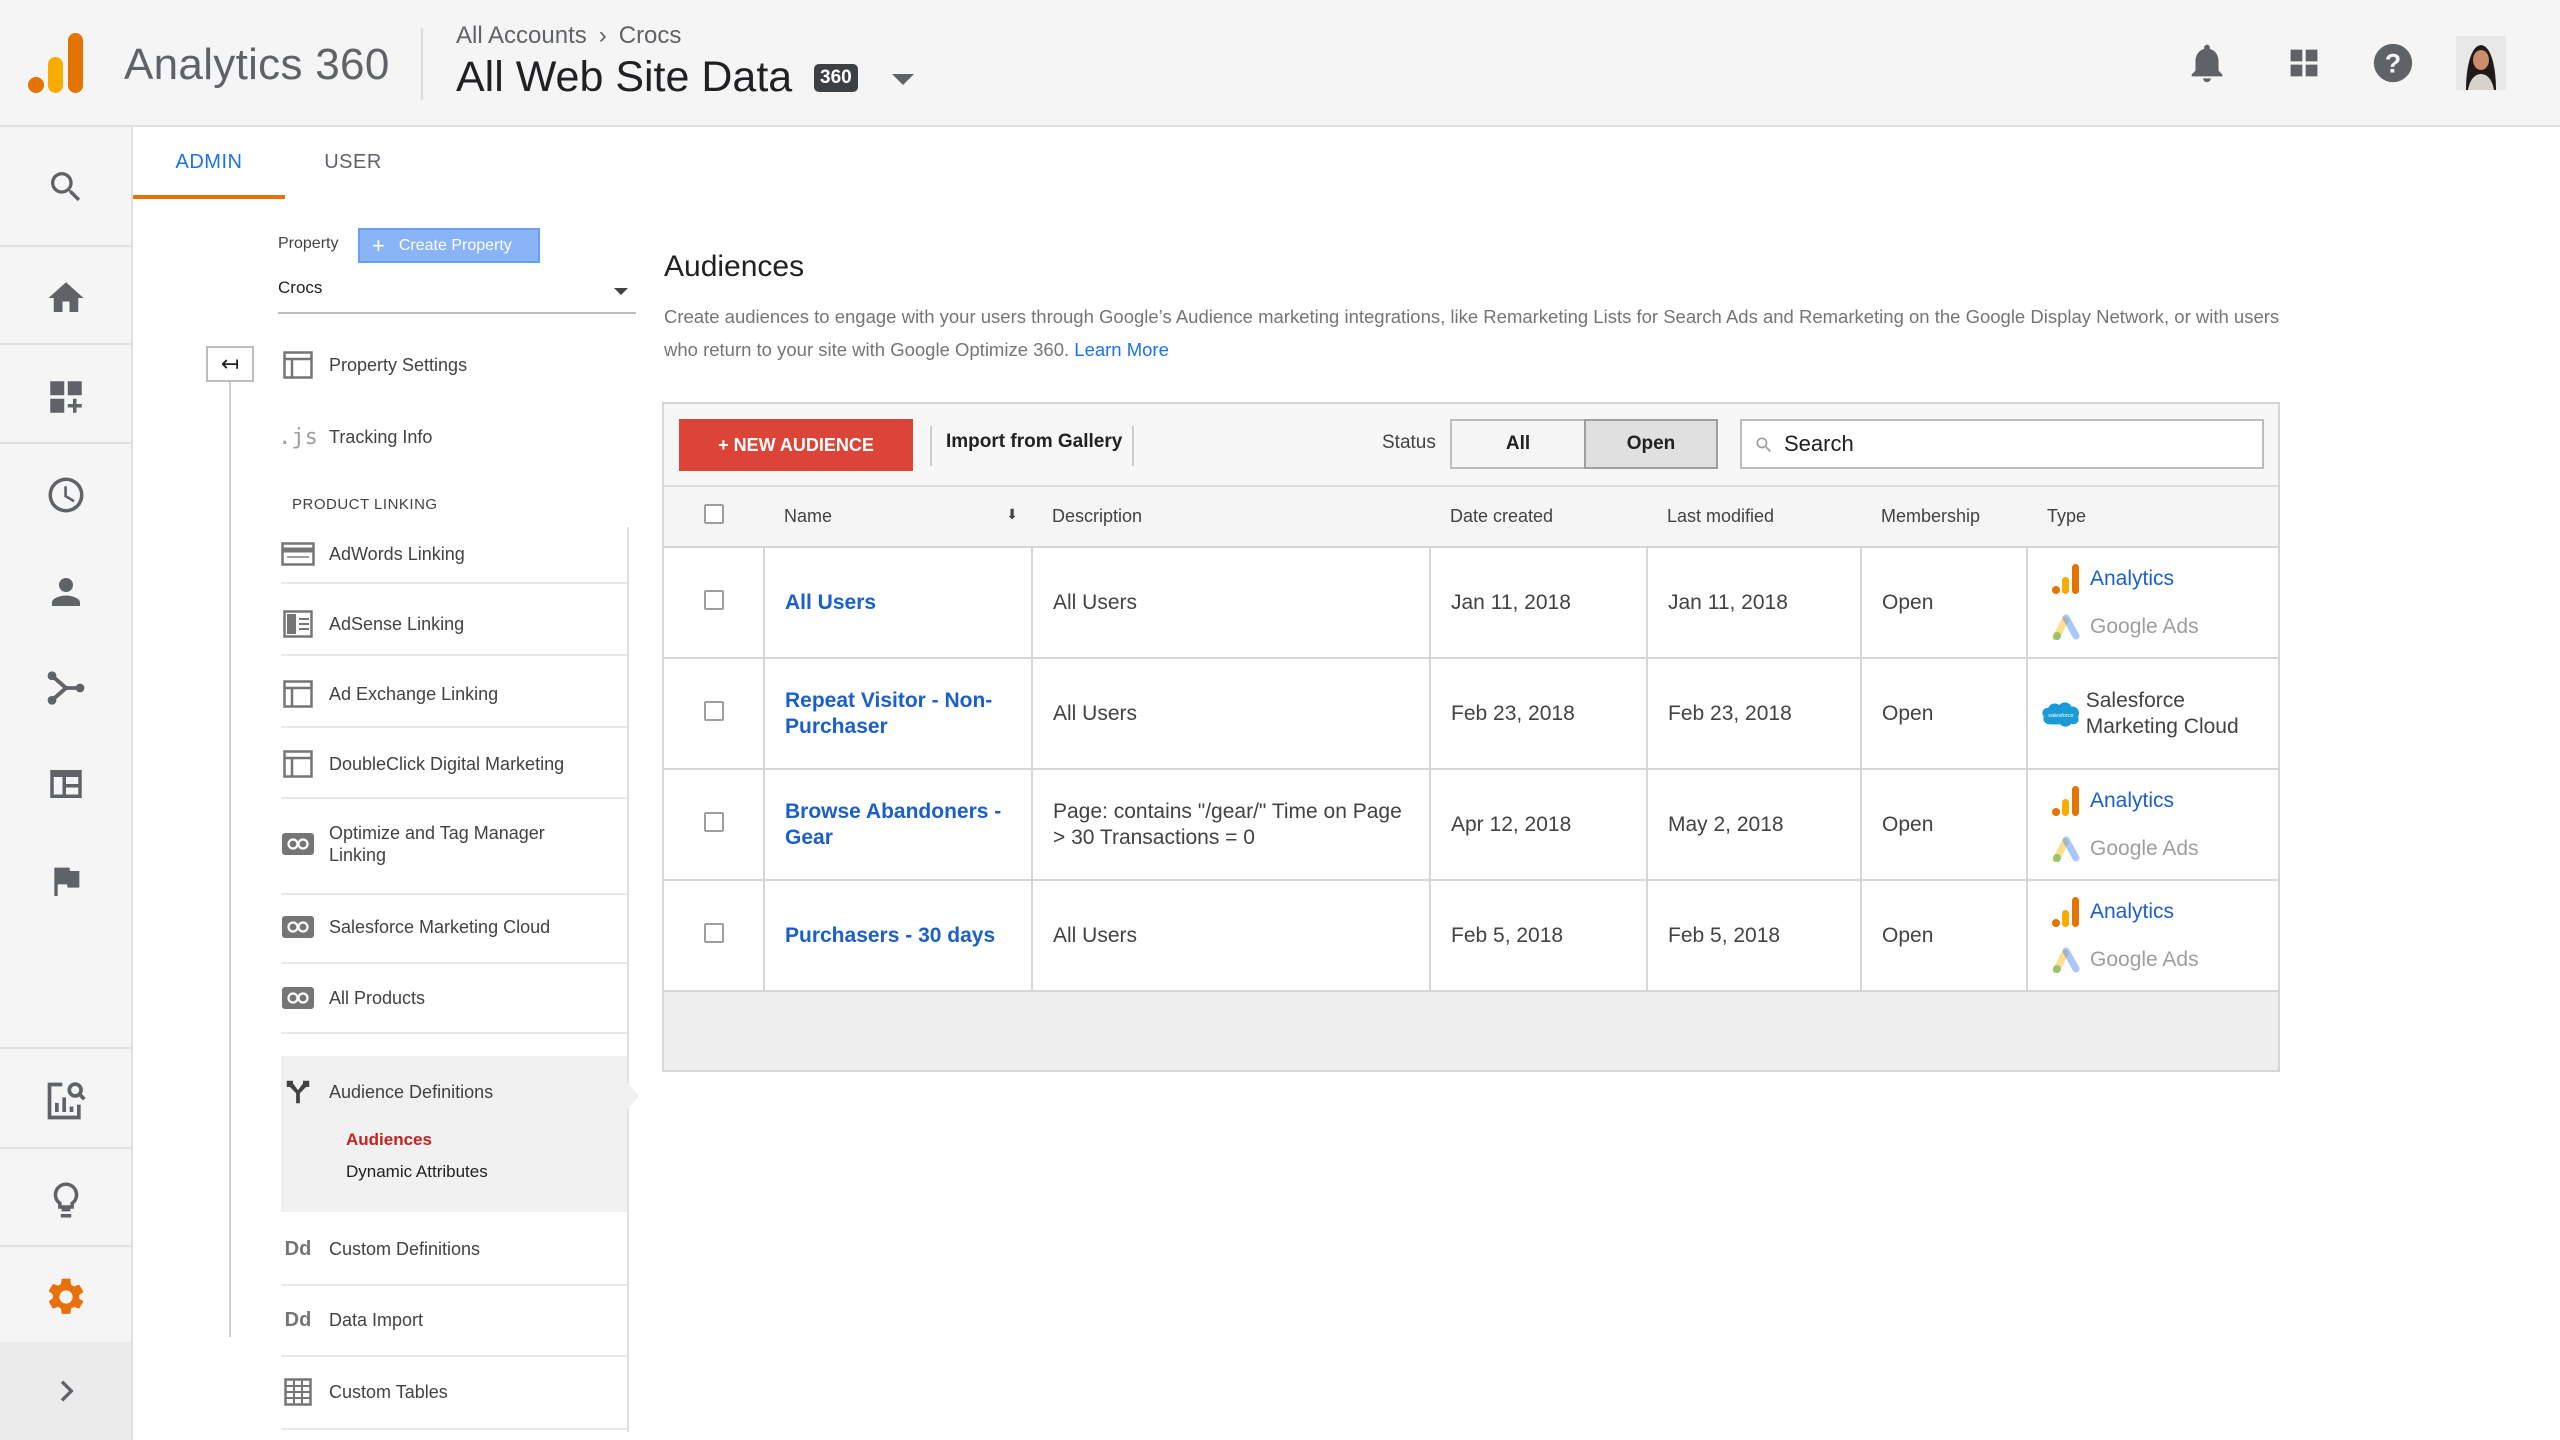 The height and width of the screenshot is (1440, 2560). What do you see at coordinates (2066, 849) in the screenshot?
I see `google-ads-logo-icon` at bounding box center [2066, 849].